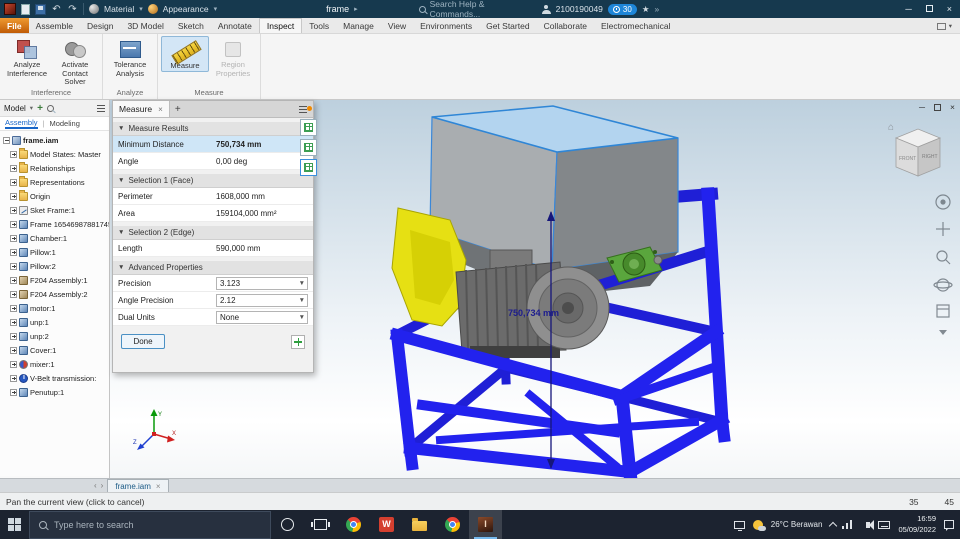 The image size is (960, 539). What do you see at coordinates (25, 9) in the screenshot?
I see `new-file-icon` at bounding box center [25, 9].